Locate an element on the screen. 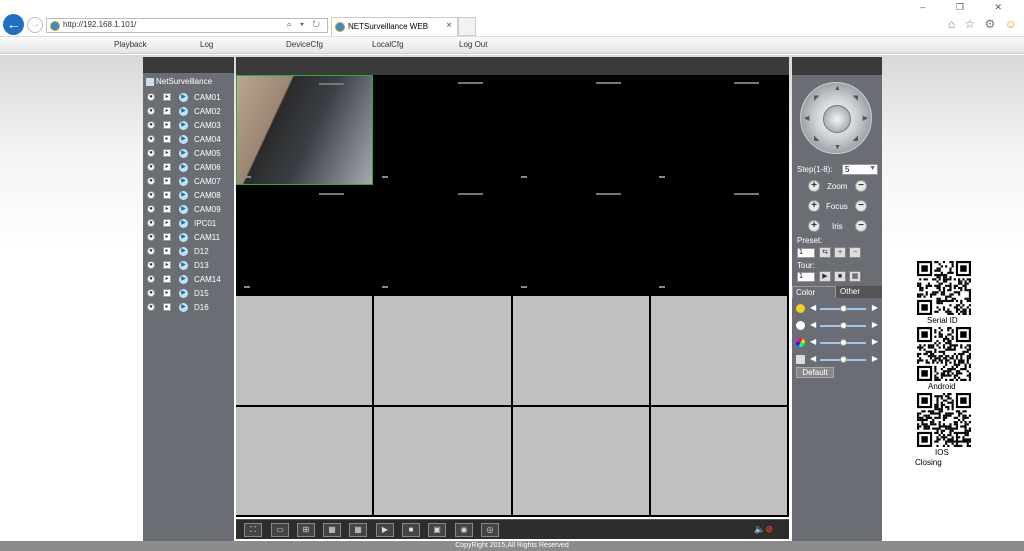 The image size is (1024, 551). layout-1-icon: ▭ is located at coordinates (280, 530).